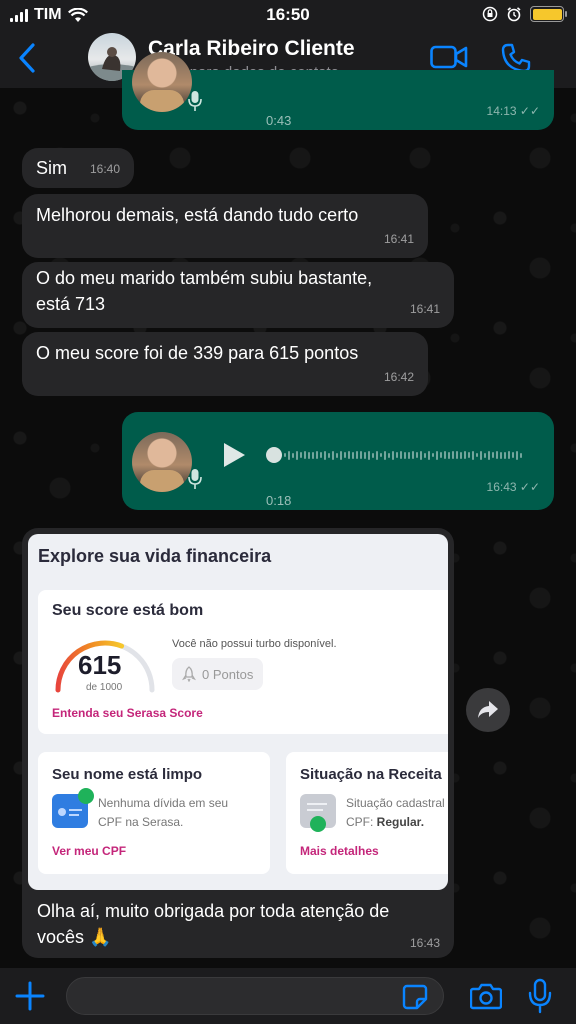 The image size is (576, 1024). I want to click on pontos-label: 0 Pontos, so click(228, 674).